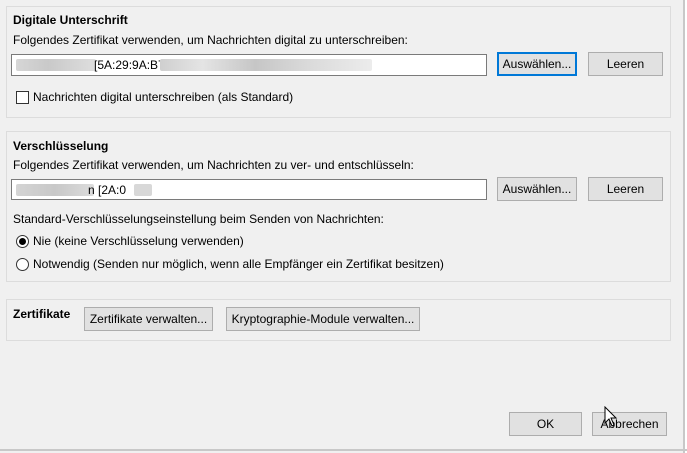 The image size is (687, 453). Describe the element at coordinates (61, 146) in the screenshot. I see `encryption-title: Verschlüsselung` at that location.